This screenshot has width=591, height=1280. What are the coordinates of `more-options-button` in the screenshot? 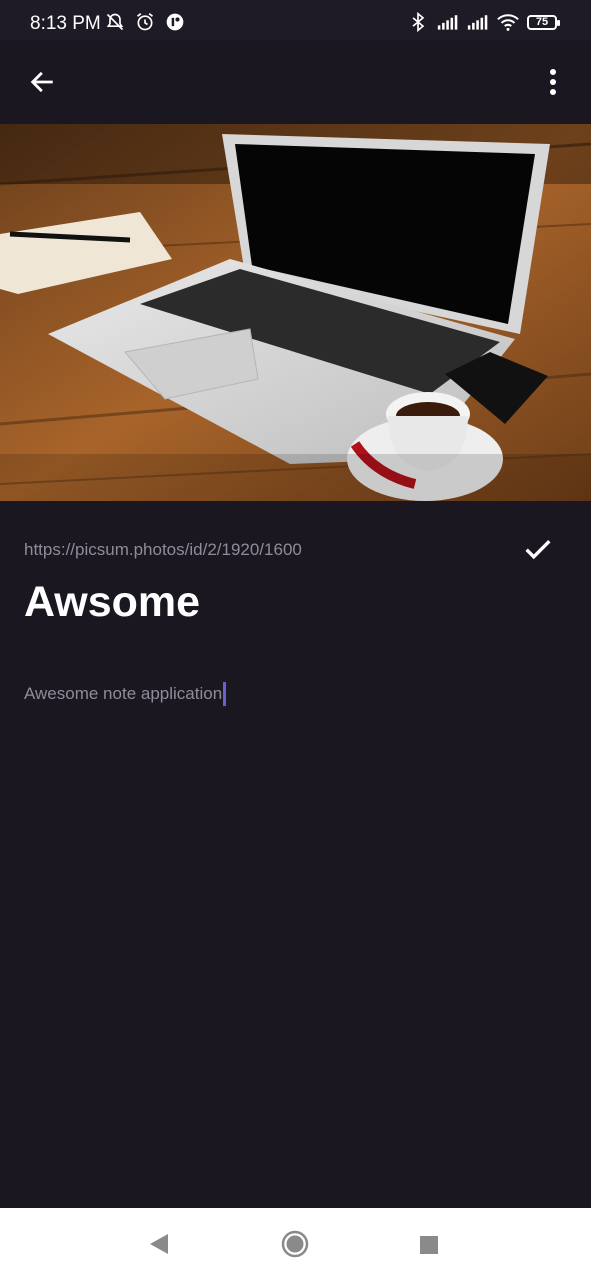 It's located at (553, 82).